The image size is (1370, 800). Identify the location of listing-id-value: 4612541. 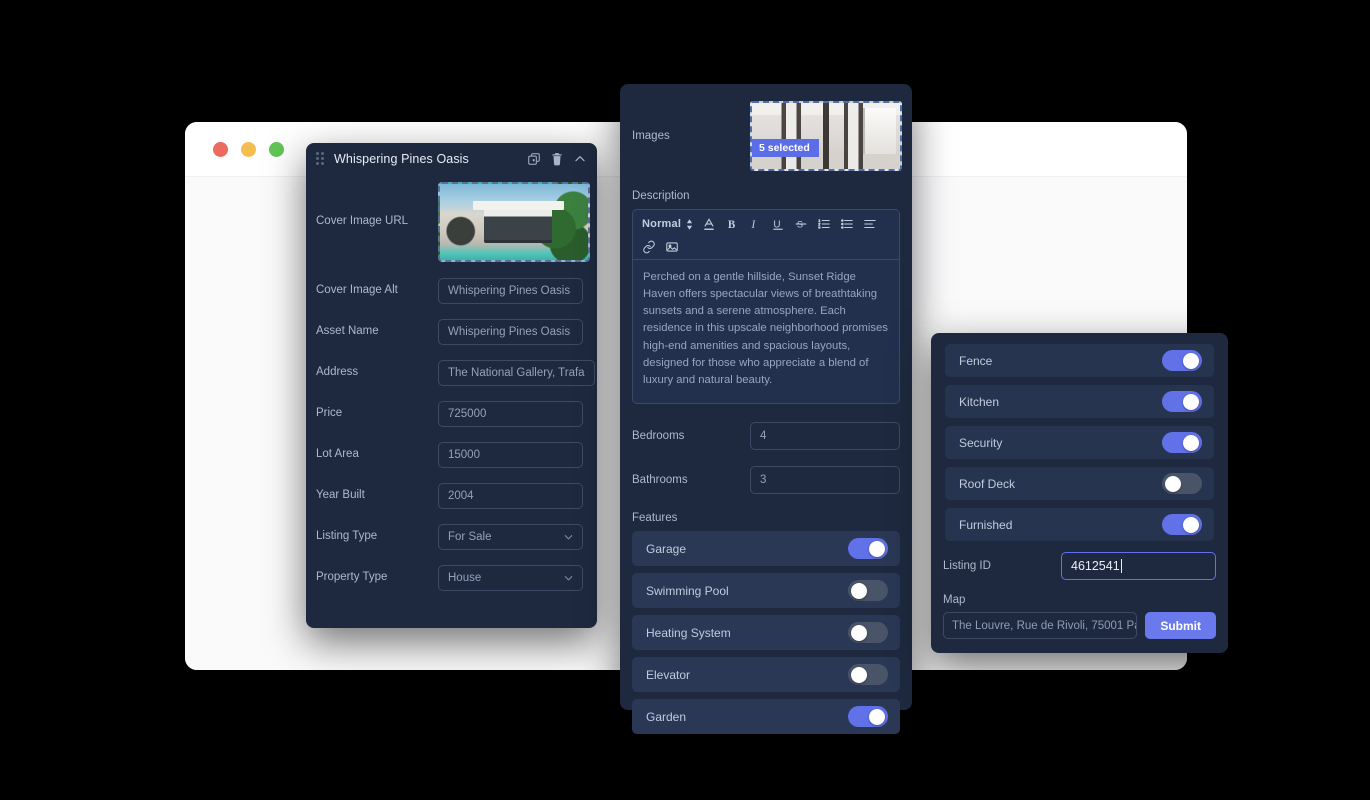
(1095, 566).